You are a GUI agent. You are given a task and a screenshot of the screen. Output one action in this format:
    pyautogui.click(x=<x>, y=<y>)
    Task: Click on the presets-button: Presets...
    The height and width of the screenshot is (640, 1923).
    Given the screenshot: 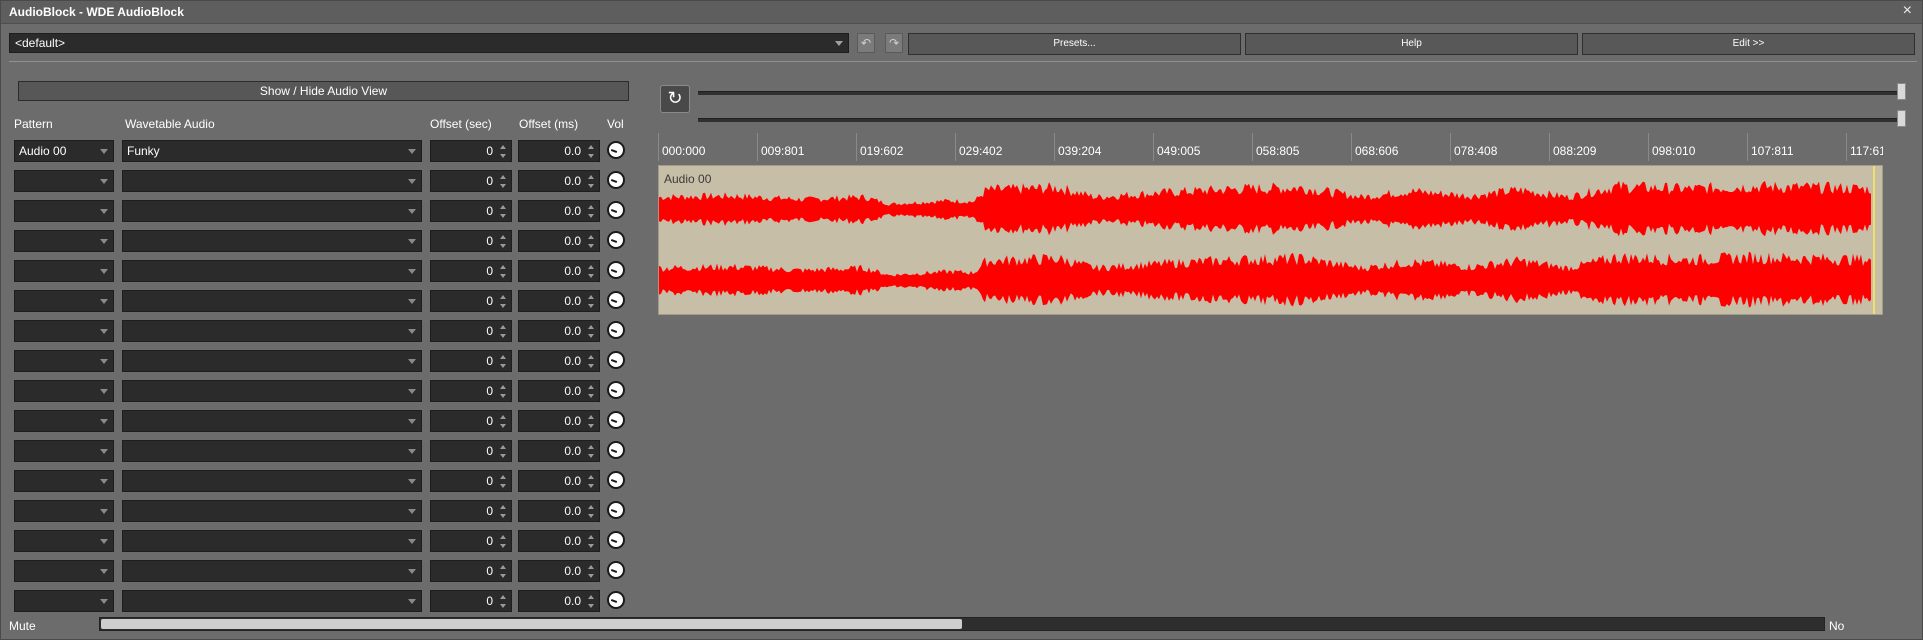 What is the action you would take?
    pyautogui.click(x=1074, y=44)
    